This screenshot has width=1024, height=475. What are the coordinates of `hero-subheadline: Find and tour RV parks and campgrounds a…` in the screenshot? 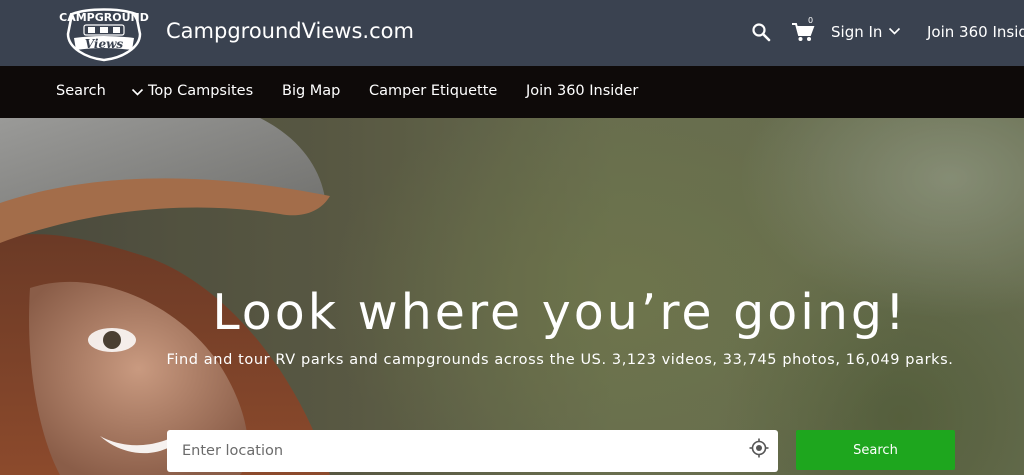 It's located at (560, 360).